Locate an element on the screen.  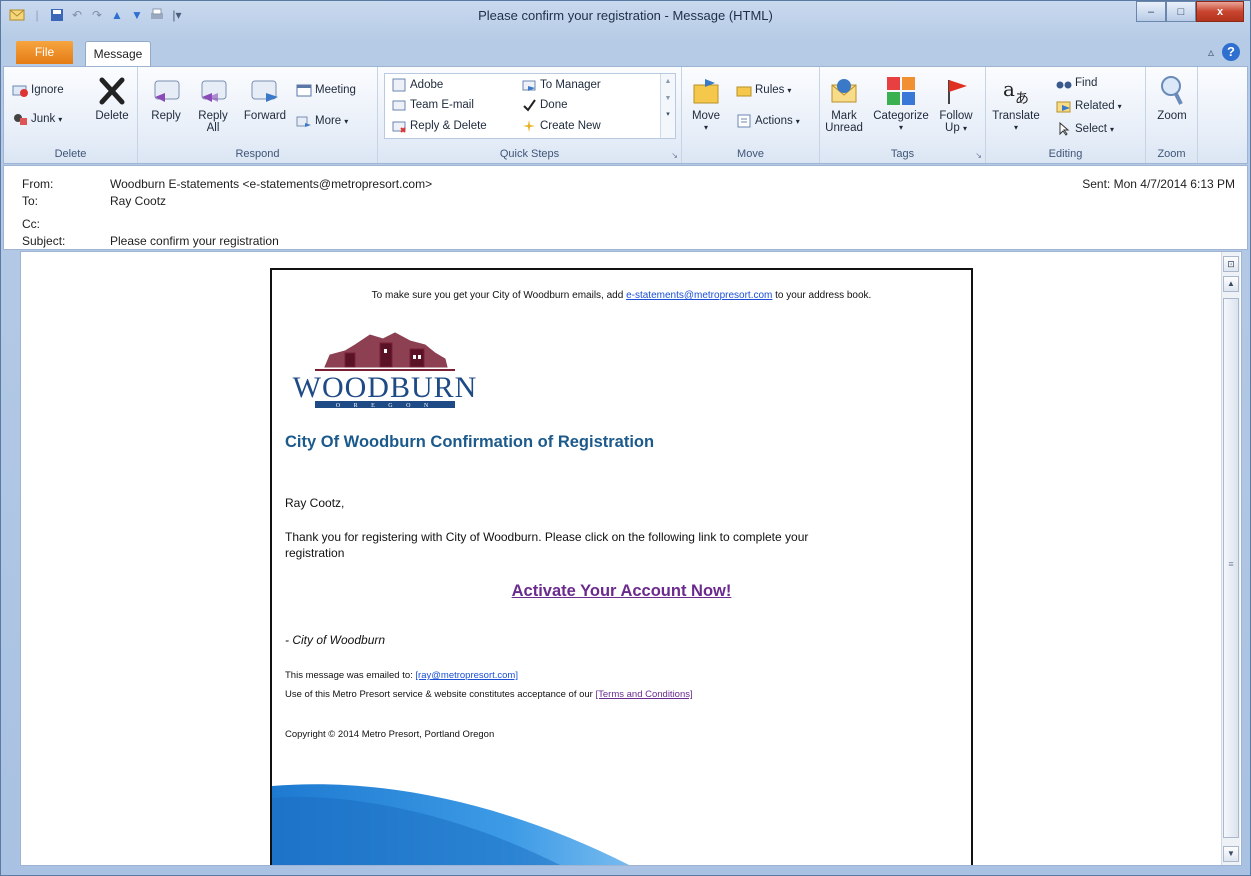
meeting-button: Meeting is located at coordinates (326, 90).